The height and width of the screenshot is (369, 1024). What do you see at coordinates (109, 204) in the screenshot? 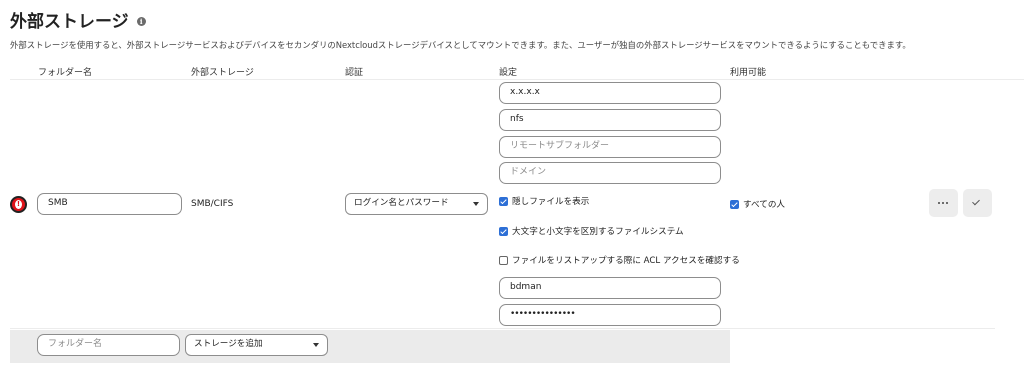
I see `folder-name-input: SMB` at bounding box center [109, 204].